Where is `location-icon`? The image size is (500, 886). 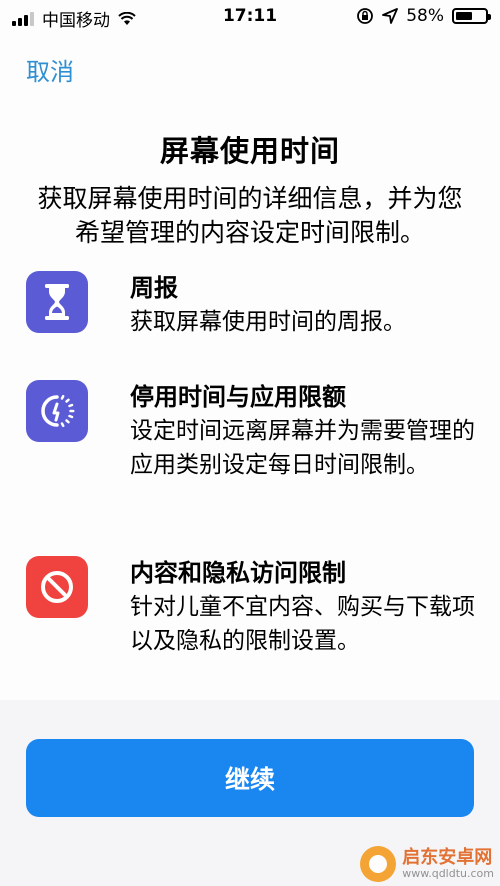 location-icon is located at coordinates (390, 16).